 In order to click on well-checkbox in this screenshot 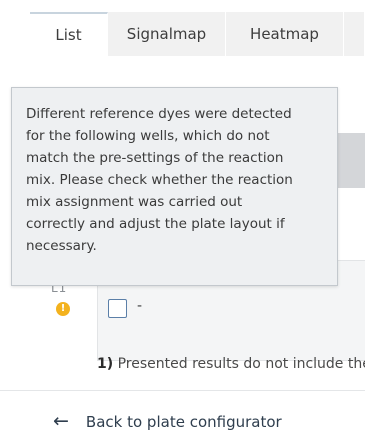, I will do `click(117, 308)`.